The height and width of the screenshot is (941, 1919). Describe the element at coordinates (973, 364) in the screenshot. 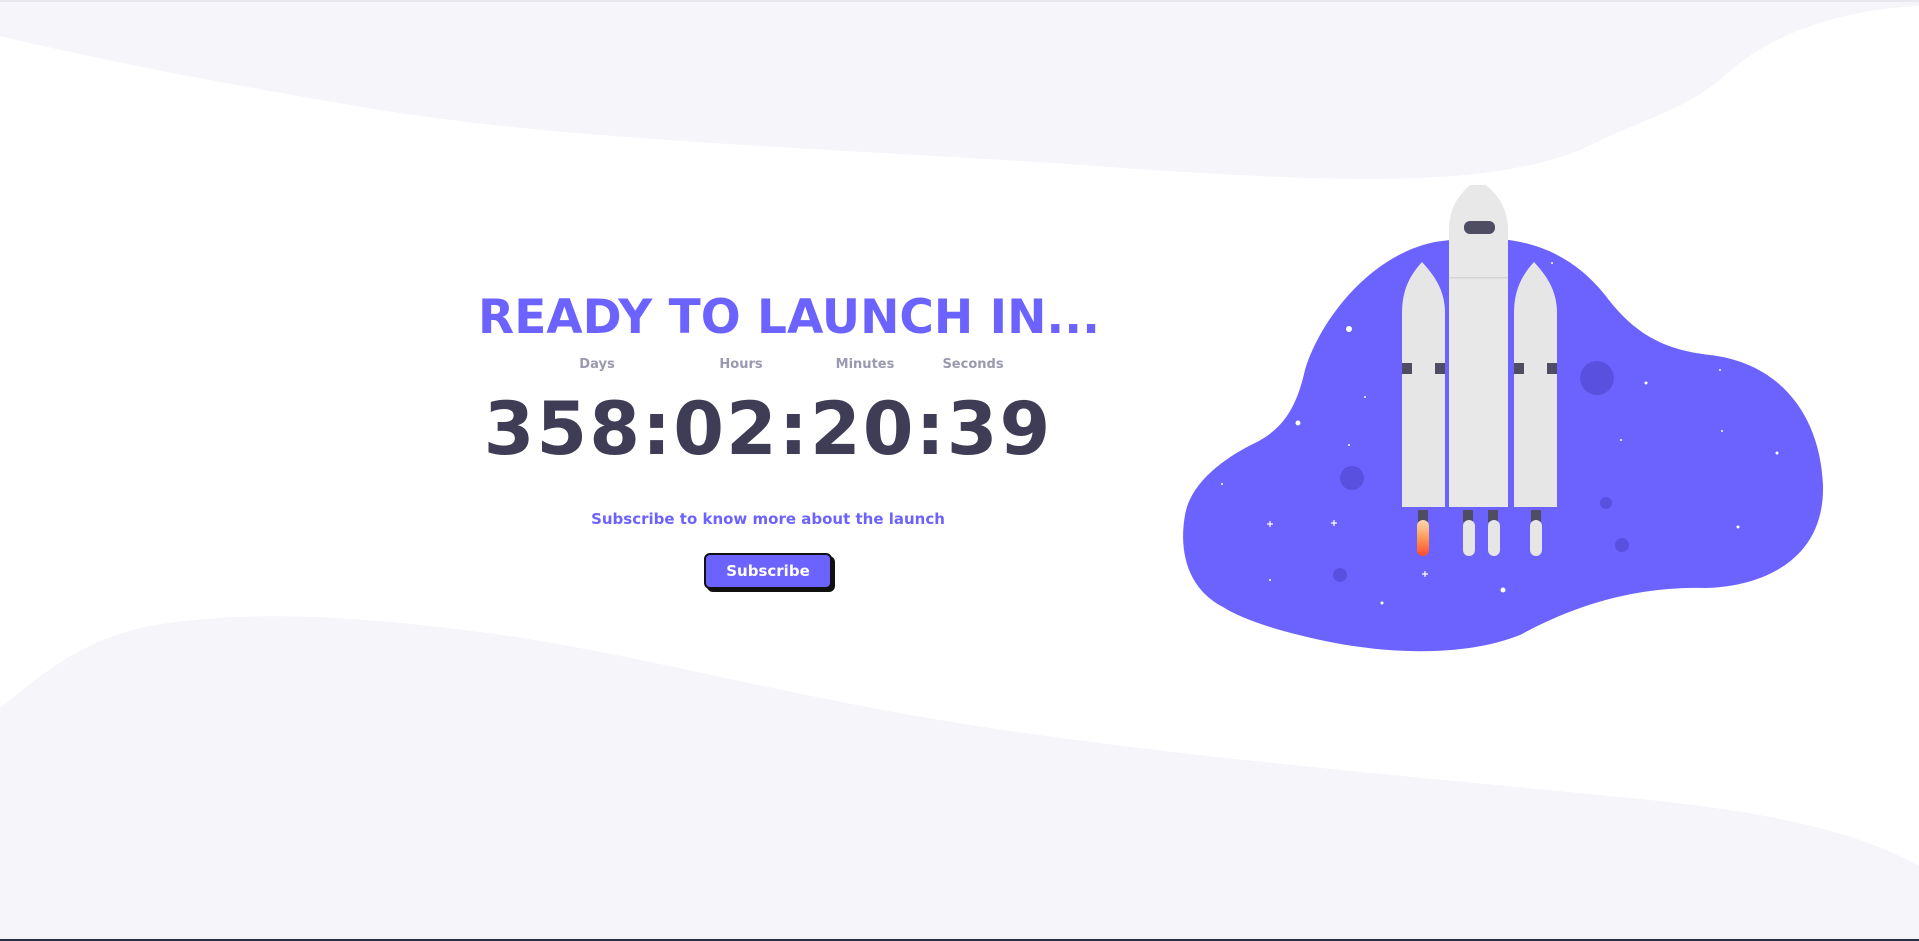

I see `seconds-label: Seconds` at that location.